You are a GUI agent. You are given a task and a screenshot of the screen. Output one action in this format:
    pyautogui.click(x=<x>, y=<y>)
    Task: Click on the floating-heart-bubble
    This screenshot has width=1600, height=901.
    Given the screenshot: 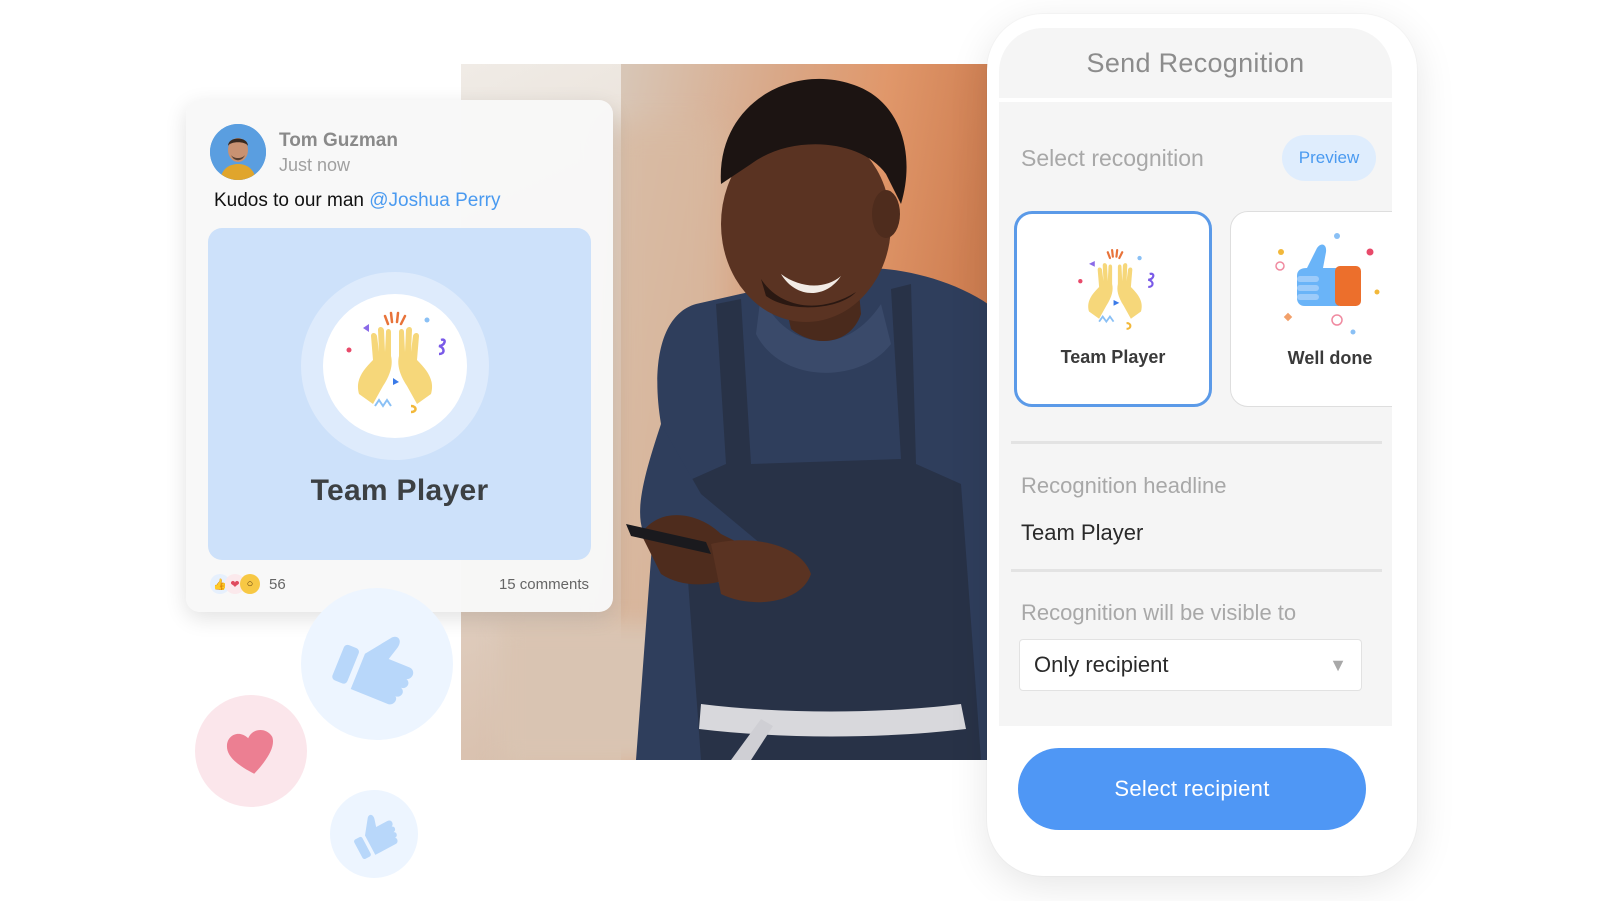 What is the action you would take?
    pyautogui.click(x=251, y=751)
    